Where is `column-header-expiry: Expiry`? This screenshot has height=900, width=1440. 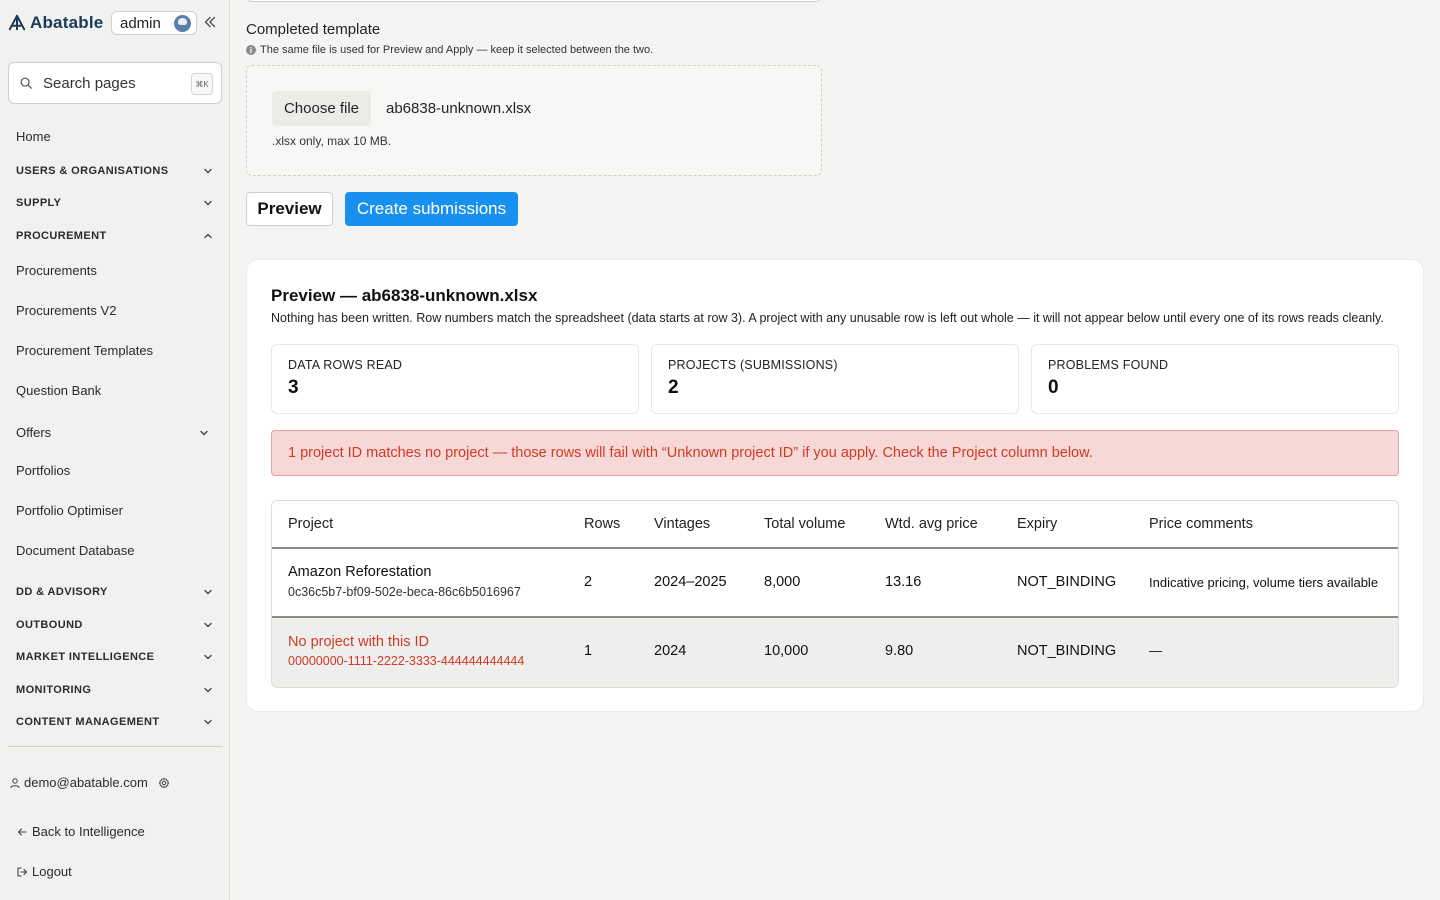
column-header-expiry: Expiry is located at coordinates (1037, 524).